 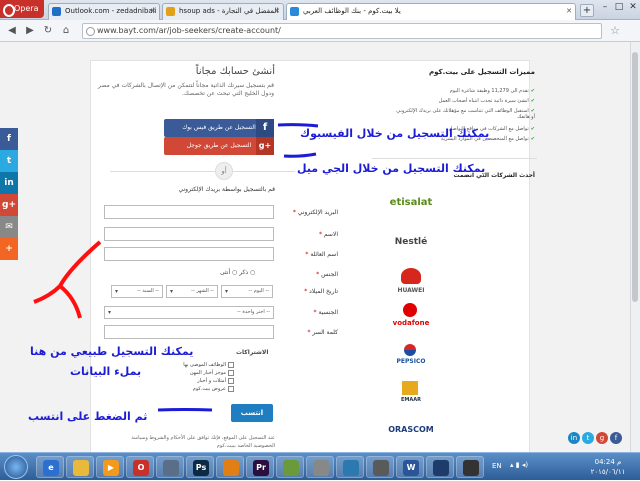 I want to click on annotation-facebook: يمكنك التسجيل من خلال الفيسبوك, so click(x=395, y=133).